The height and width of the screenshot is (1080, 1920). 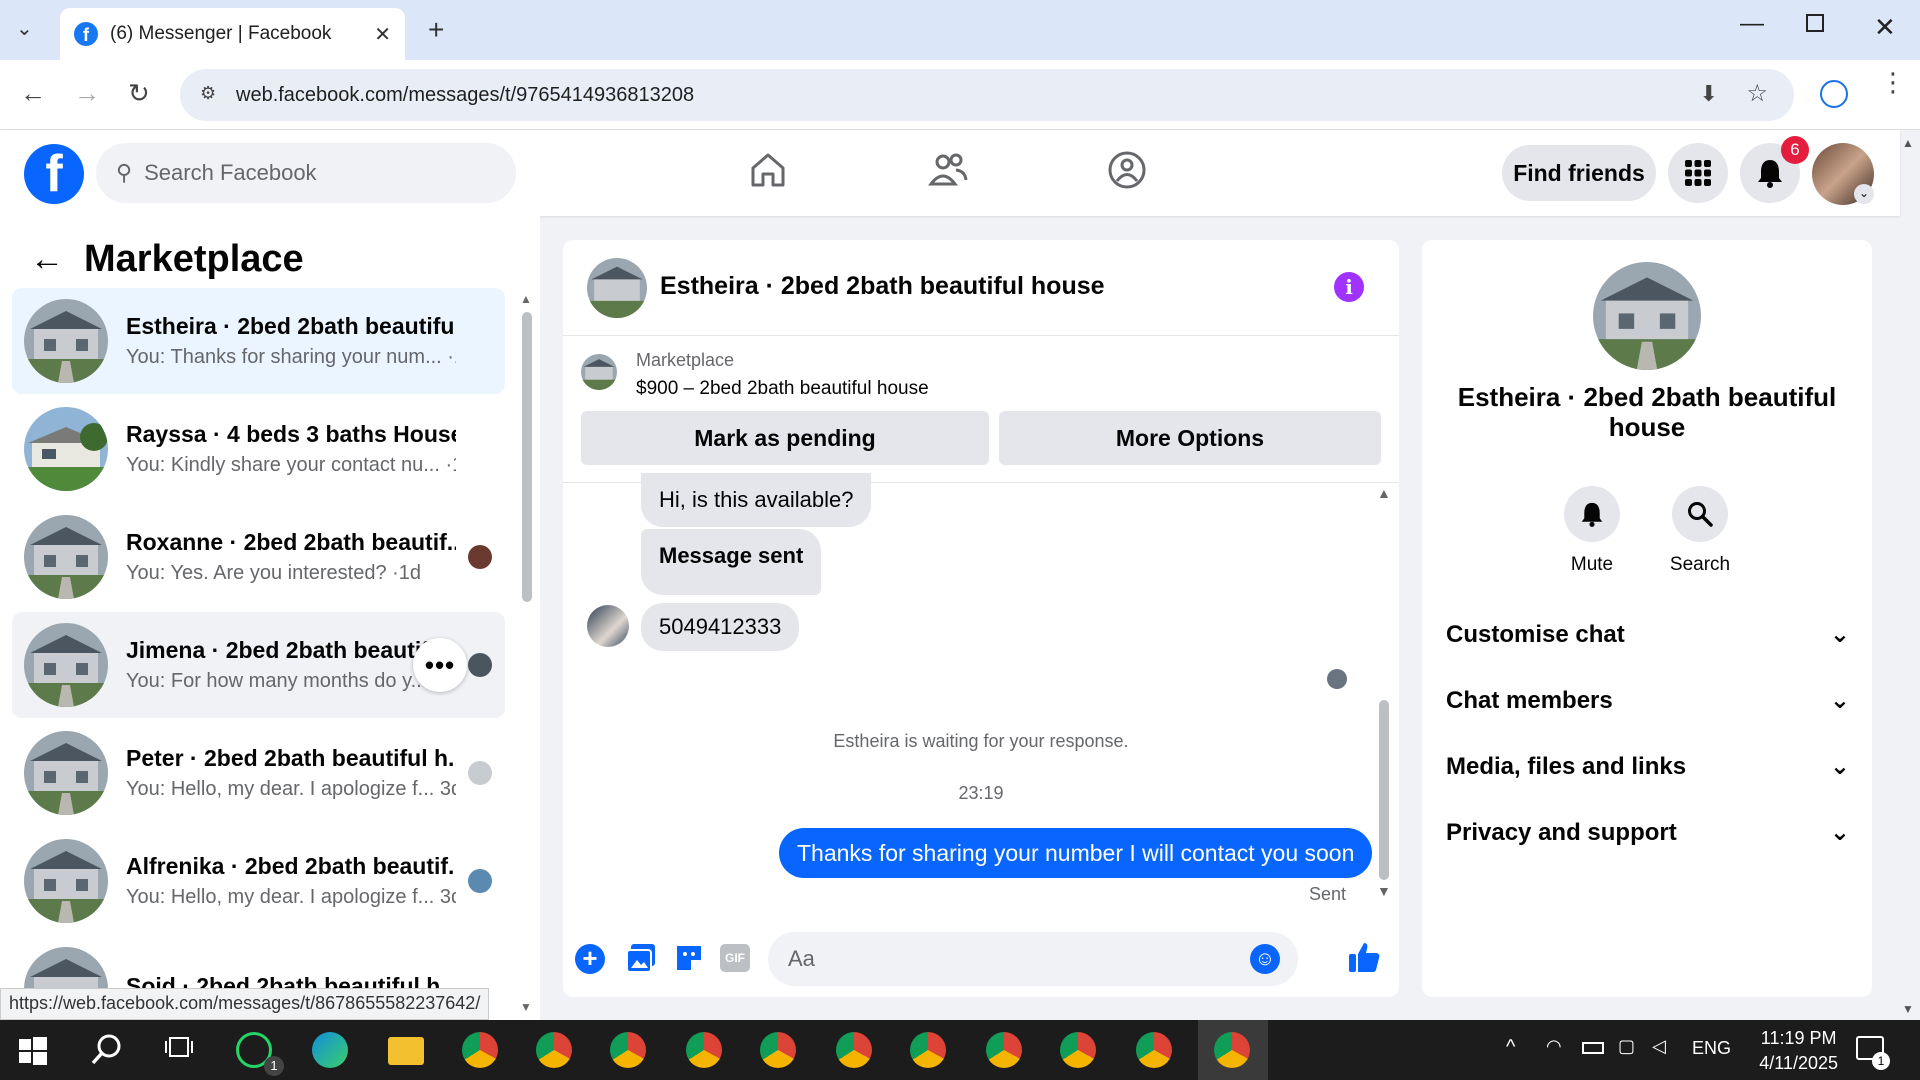 I want to click on message-bubble: Hi, is this available?, so click(x=756, y=500).